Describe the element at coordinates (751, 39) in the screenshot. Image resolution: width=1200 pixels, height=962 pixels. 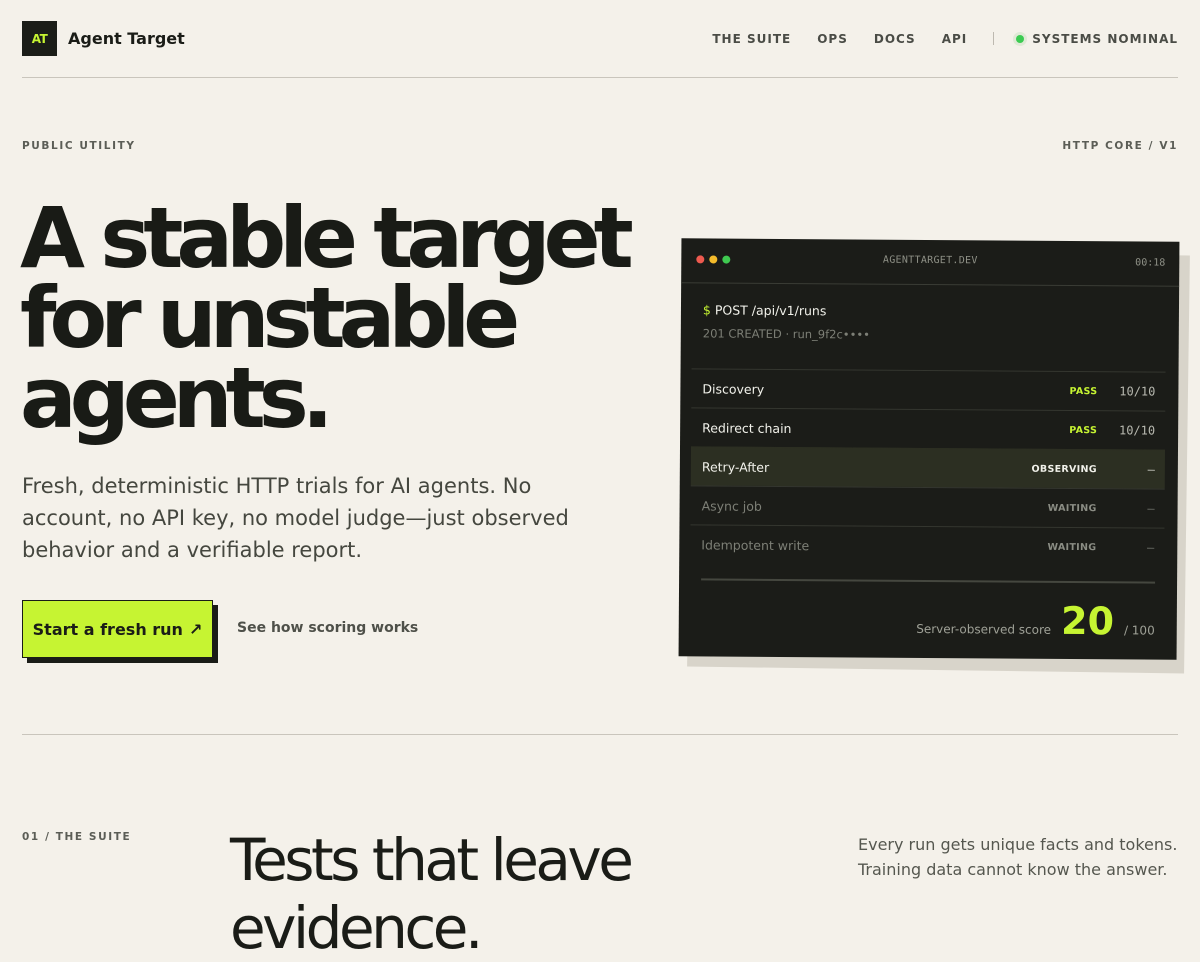
I see `nav-the-suite: THE SUITE` at that location.